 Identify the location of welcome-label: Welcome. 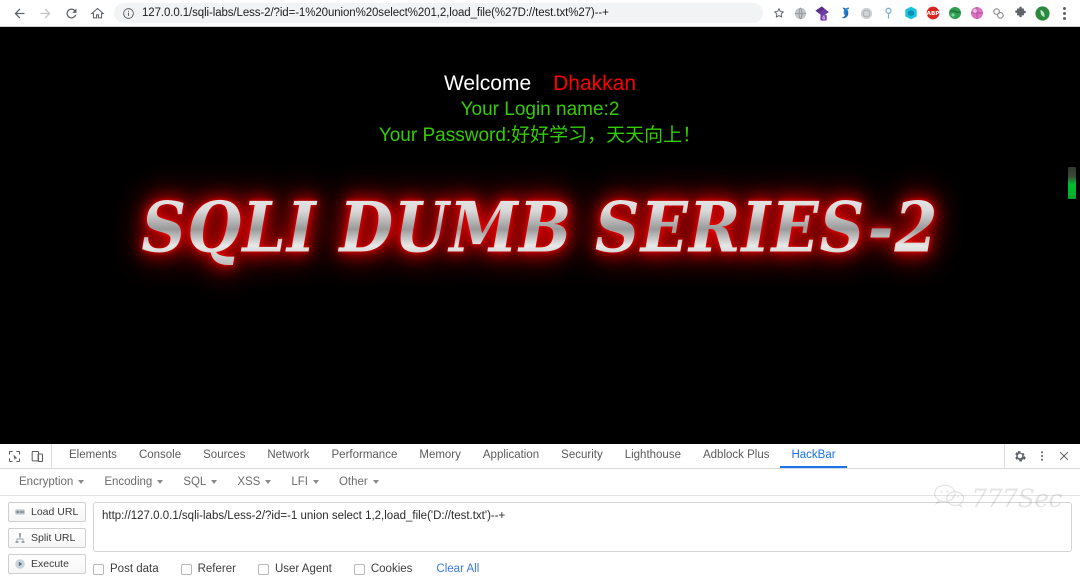
(487, 83).